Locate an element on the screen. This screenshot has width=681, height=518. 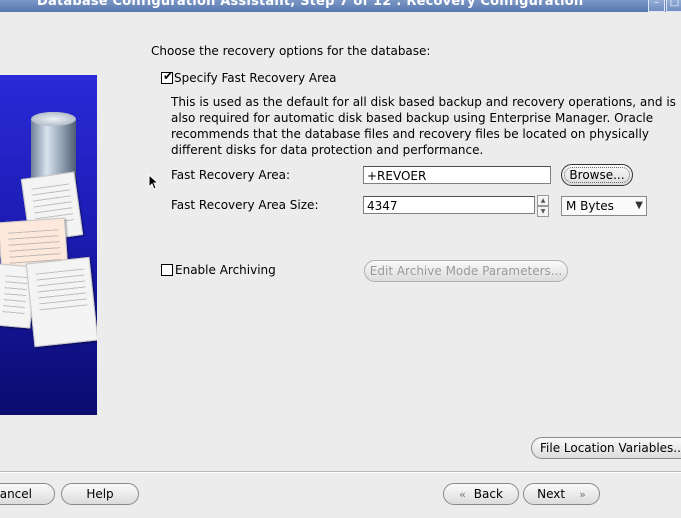
help-button: Help is located at coordinates (100, 494).